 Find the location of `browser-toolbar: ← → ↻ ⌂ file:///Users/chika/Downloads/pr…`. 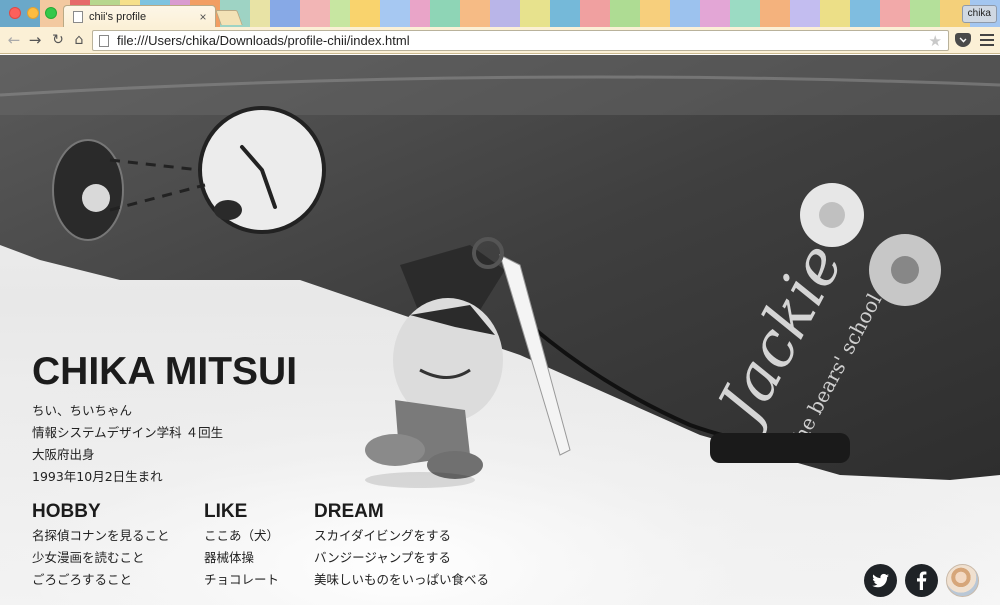

browser-toolbar: ← → ↻ ⌂ file:///Users/chika/Downloads/pr… is located at coordinates (500, 40).